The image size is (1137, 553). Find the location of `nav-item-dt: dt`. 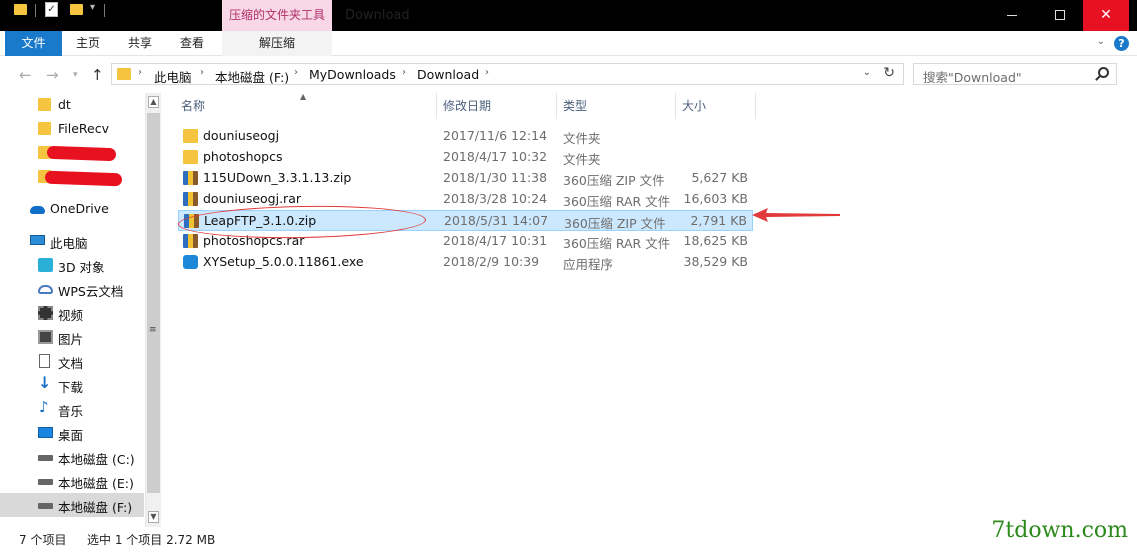

nav-item-dt: dt is located at coordinates (72, 105).